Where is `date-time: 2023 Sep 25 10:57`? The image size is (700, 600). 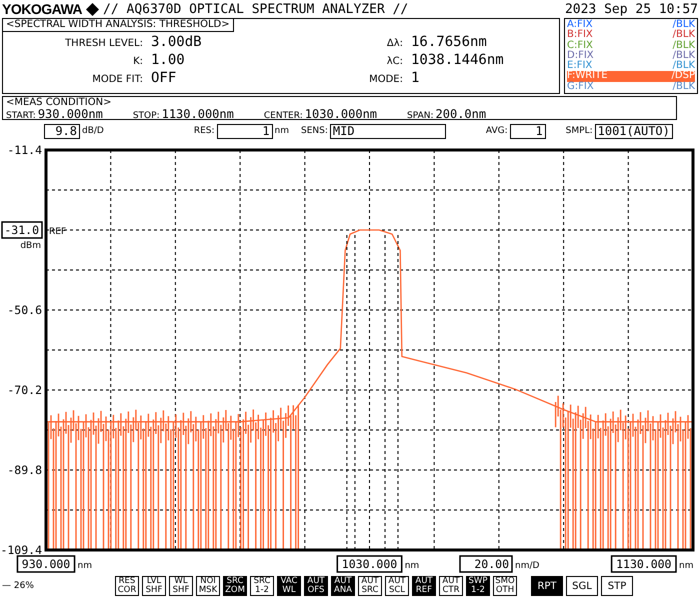
date-time: 2023 Sep 25 10:57 is located at coordinates (631, 9).